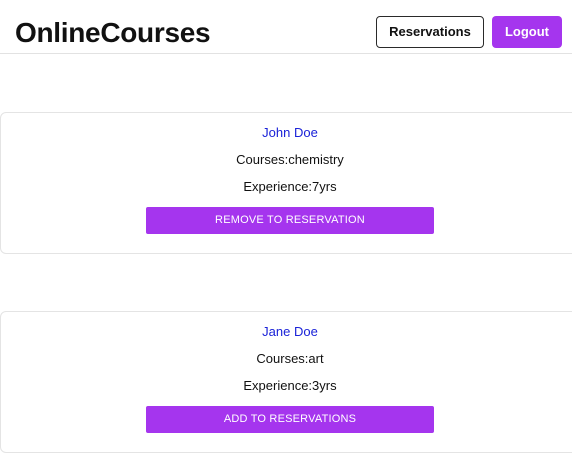 Image resolution: width=572 pixels, height=453 pixels. Describe the element at coordinates (290, 385) in the screenshot. I see `teacher-experience: Experience:3yrs` at that location.